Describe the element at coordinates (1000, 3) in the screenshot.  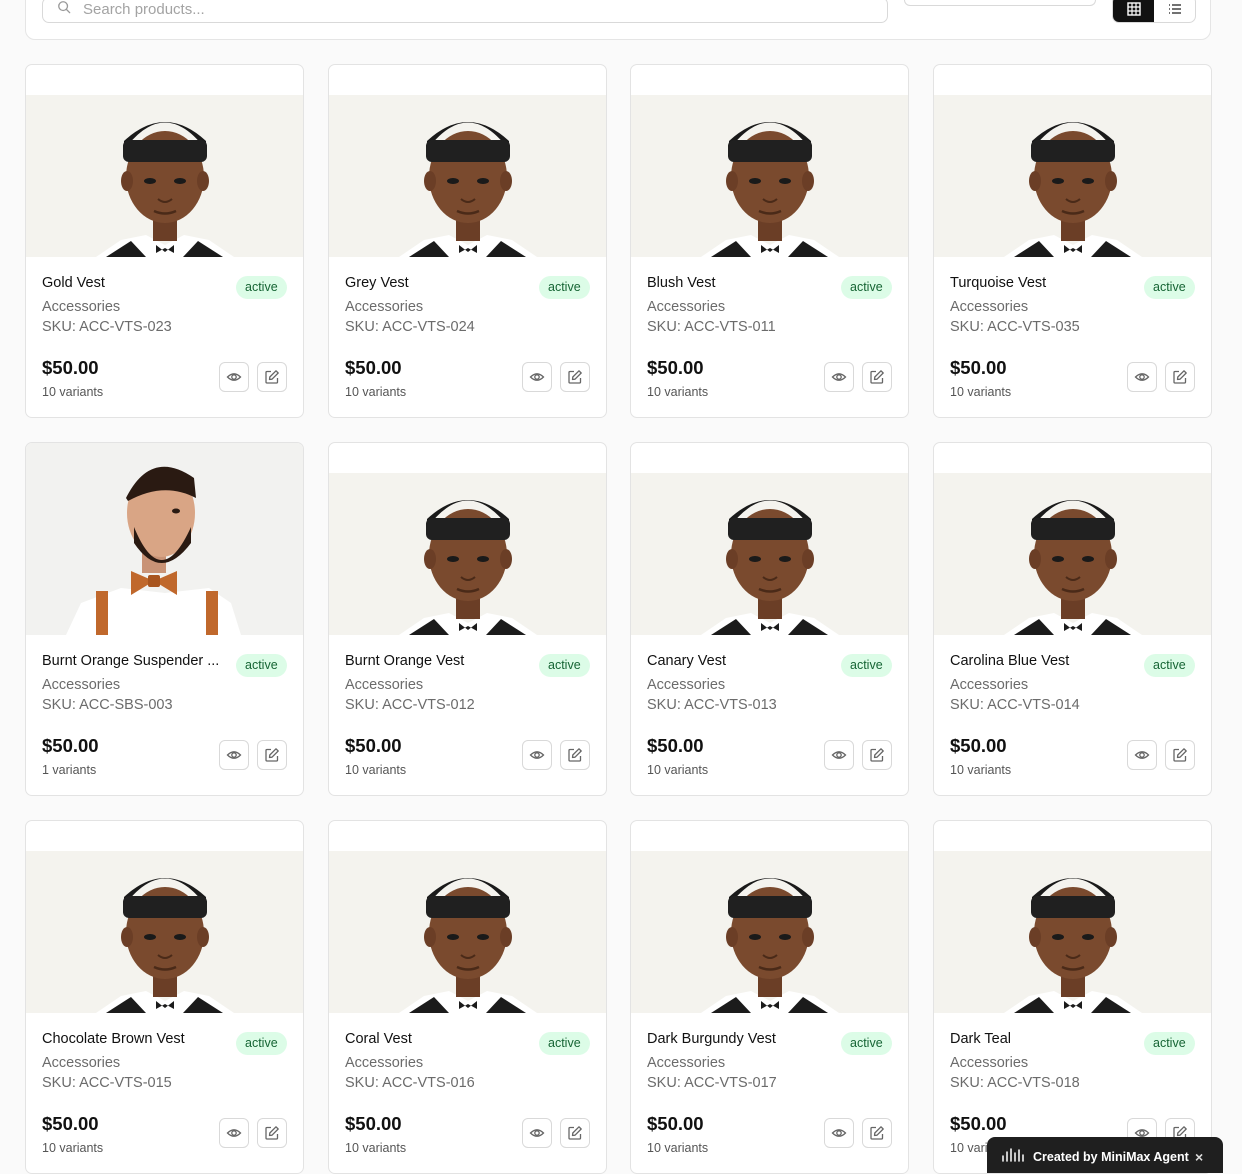
I see `sort-select` at that location.